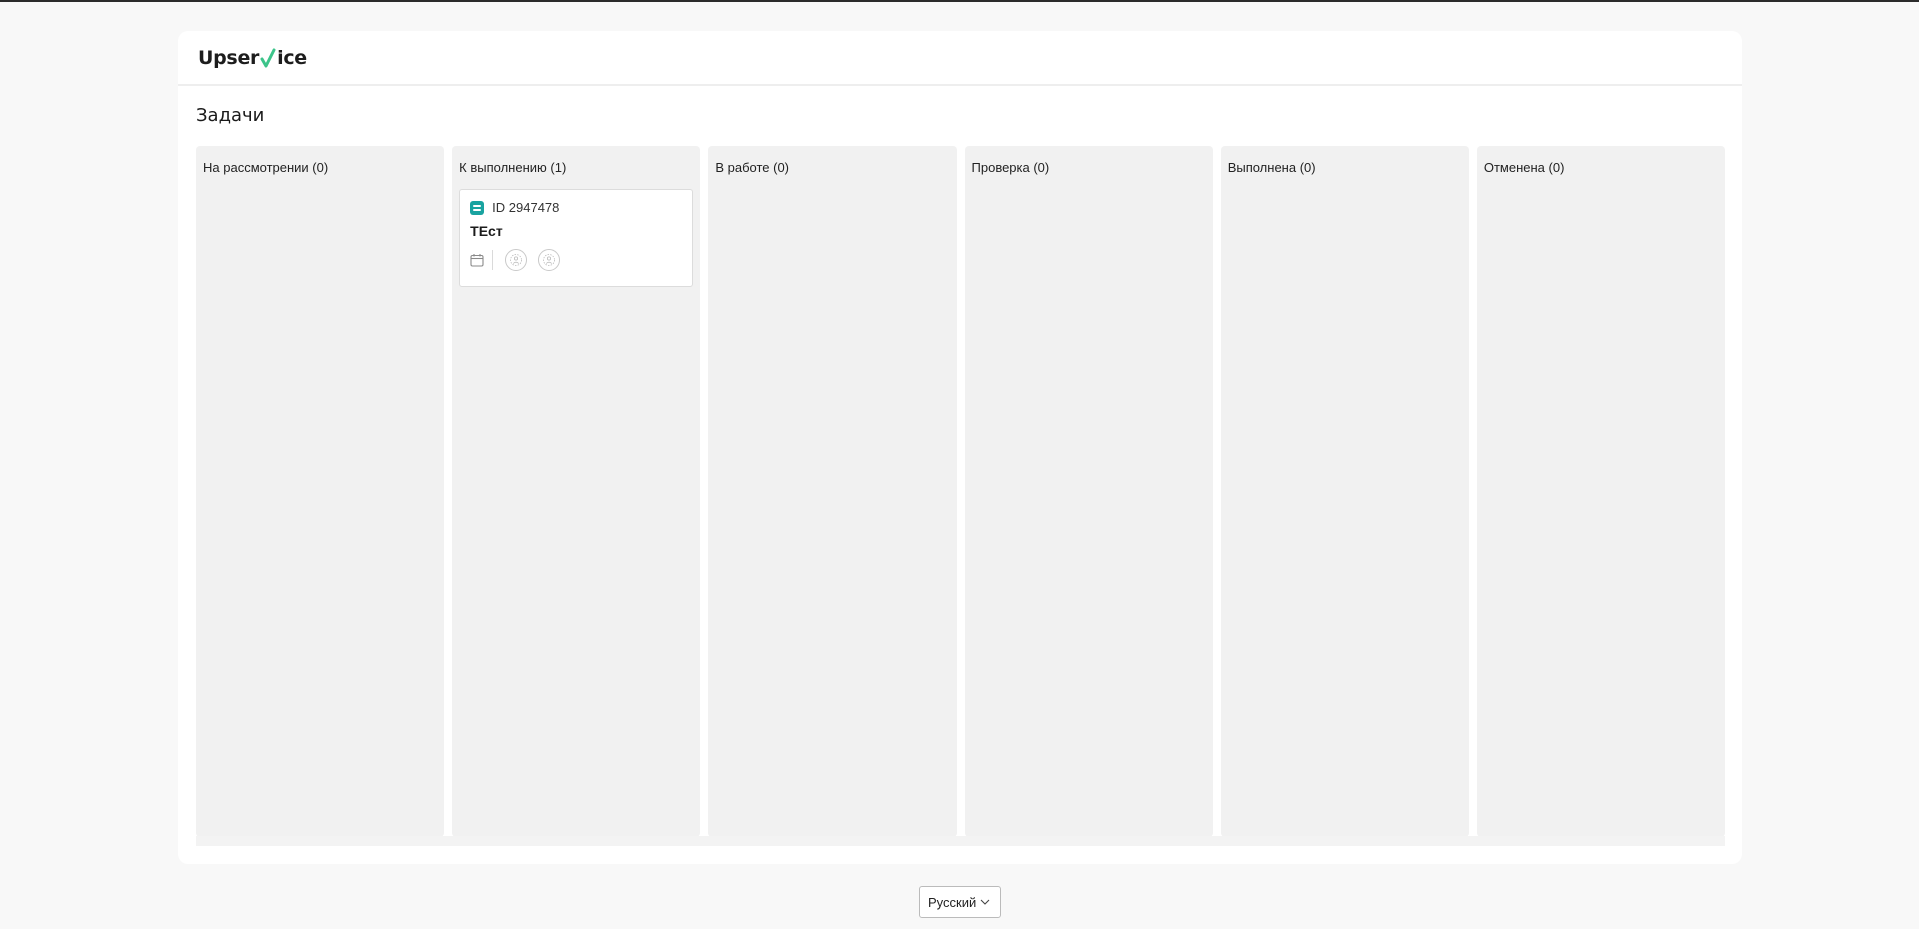 The image size is (1919, 929). What do you see at coordinates (230, 115) in the screenshot?
I see `page-title: Задачи` at bounding box center [230, 115].